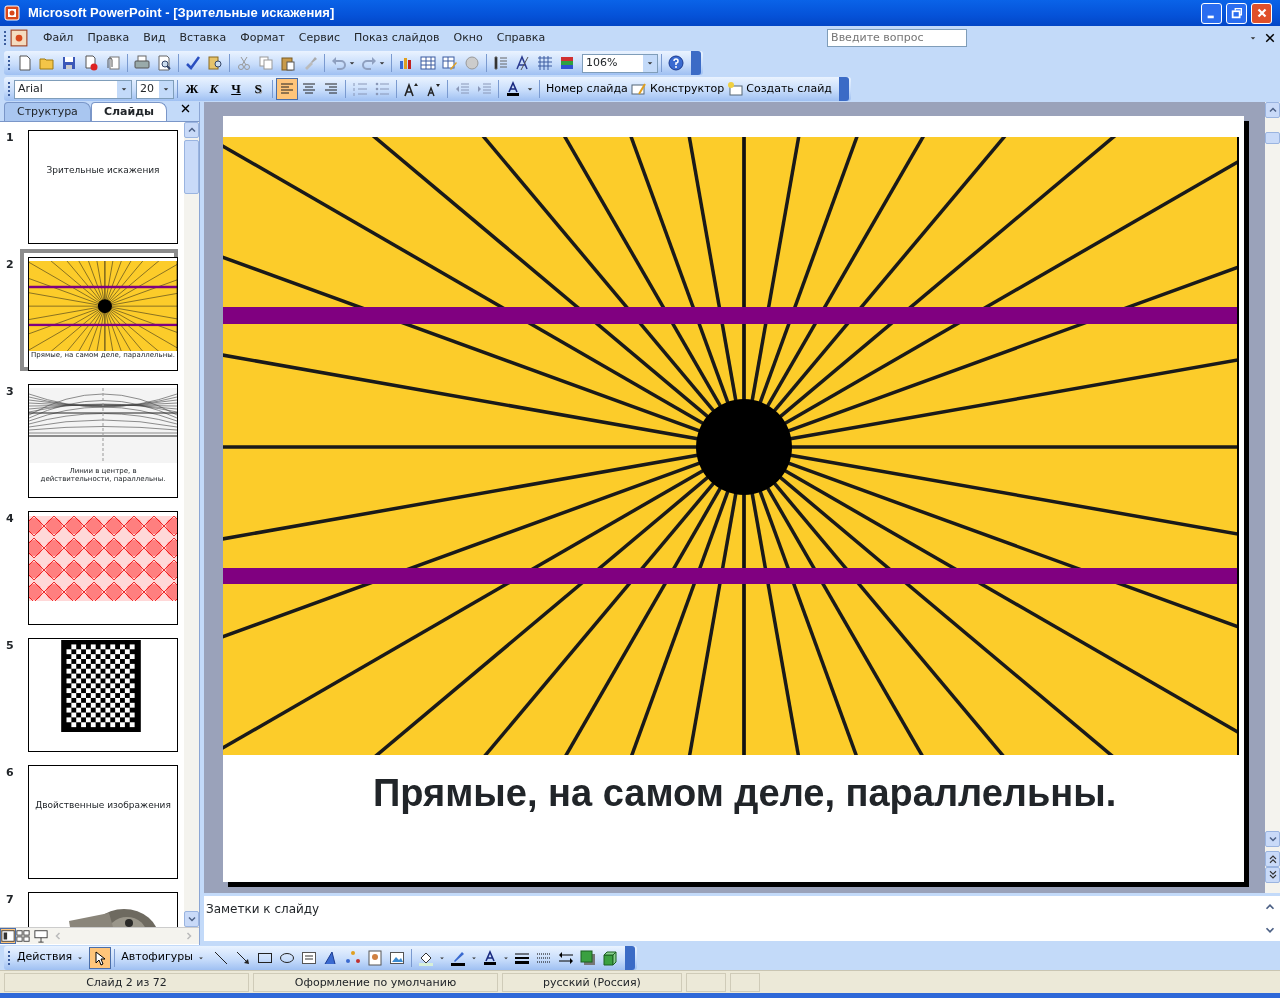 The width and height of the screenshot is (1280, 998). I want to click on shadow-button: S, so click(258, 89).